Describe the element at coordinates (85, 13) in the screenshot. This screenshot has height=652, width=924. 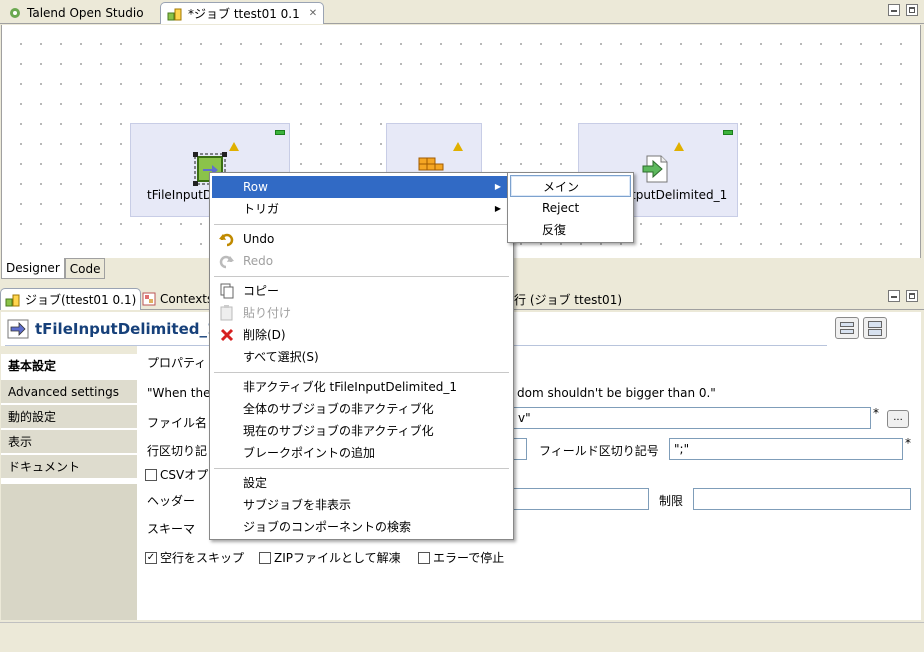
I see `tab-label: Talend Open Studio` at that location.